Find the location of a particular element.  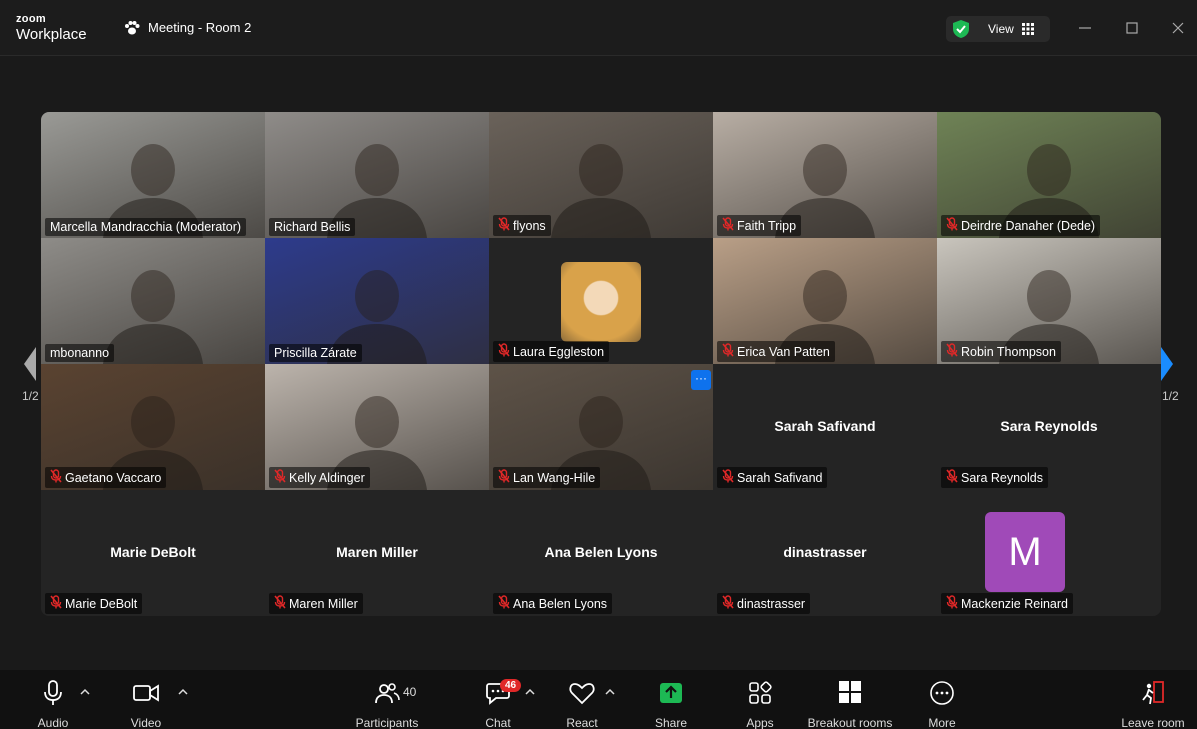

participant-name-tag: Kelly Aldinger is located at coordinates (319, 477).